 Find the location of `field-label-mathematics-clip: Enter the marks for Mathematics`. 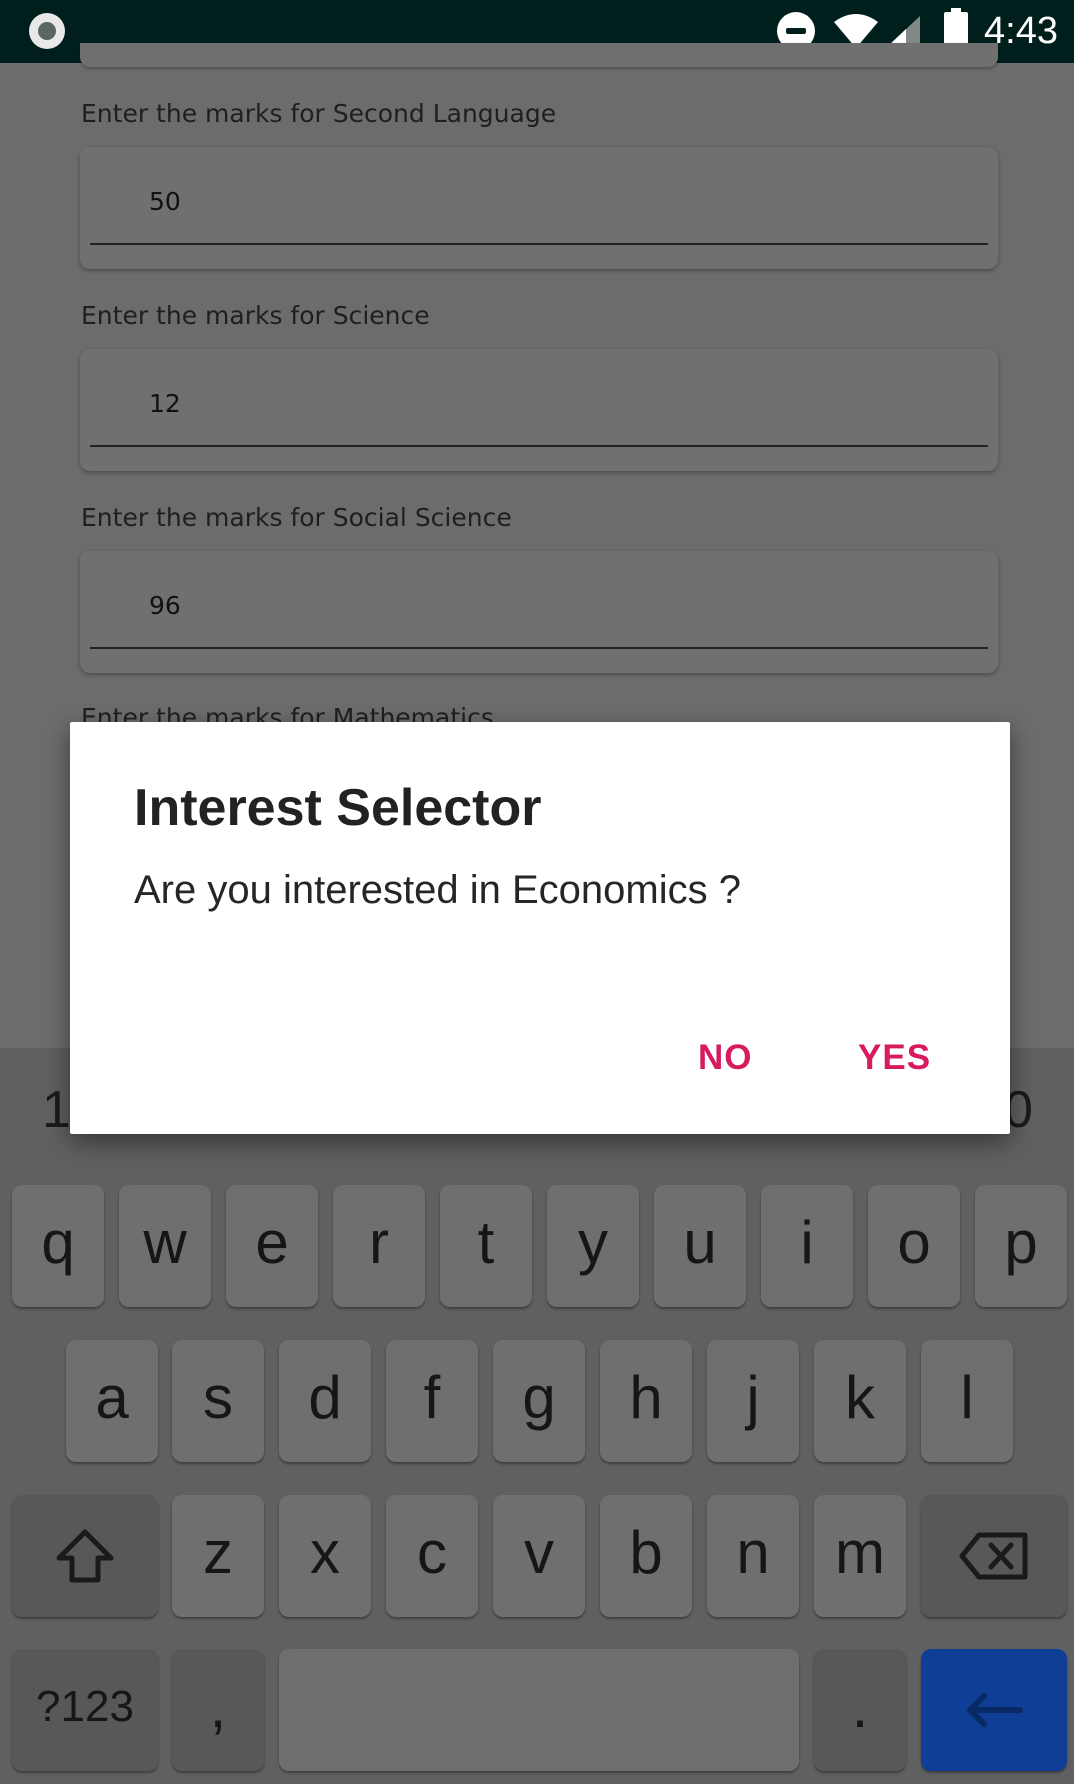

field-label-mathematics-clip: Enter the marks for Mathematics is located at coordinates (431, 713).